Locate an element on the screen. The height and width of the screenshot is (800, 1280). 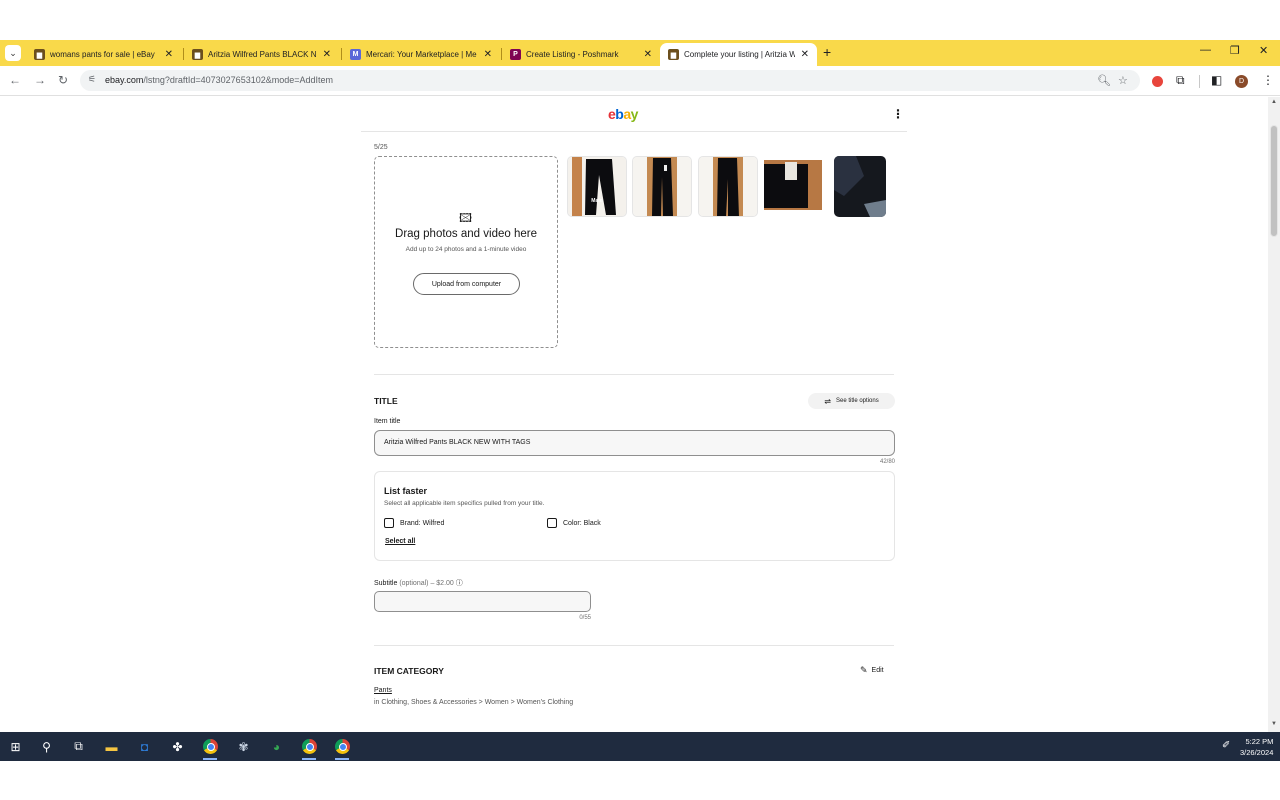
back-arrow-icon: ← is located at coordinates (15, 80).